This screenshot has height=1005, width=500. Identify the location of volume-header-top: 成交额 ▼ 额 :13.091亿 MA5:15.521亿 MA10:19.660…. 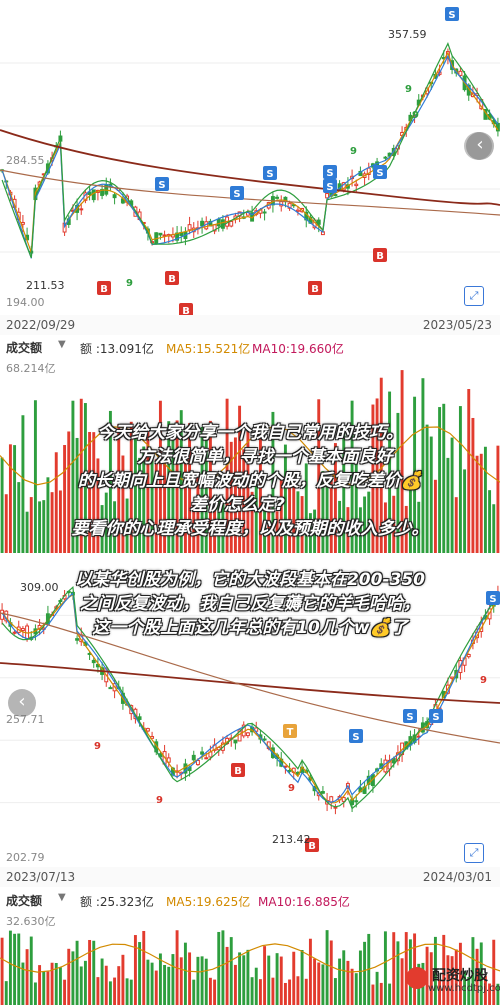
(250, 347).